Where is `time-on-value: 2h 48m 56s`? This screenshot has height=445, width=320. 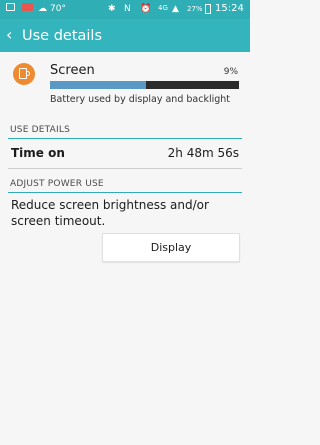 time-on-value: 2h 48m 56s is located at coordinates (203, 153).